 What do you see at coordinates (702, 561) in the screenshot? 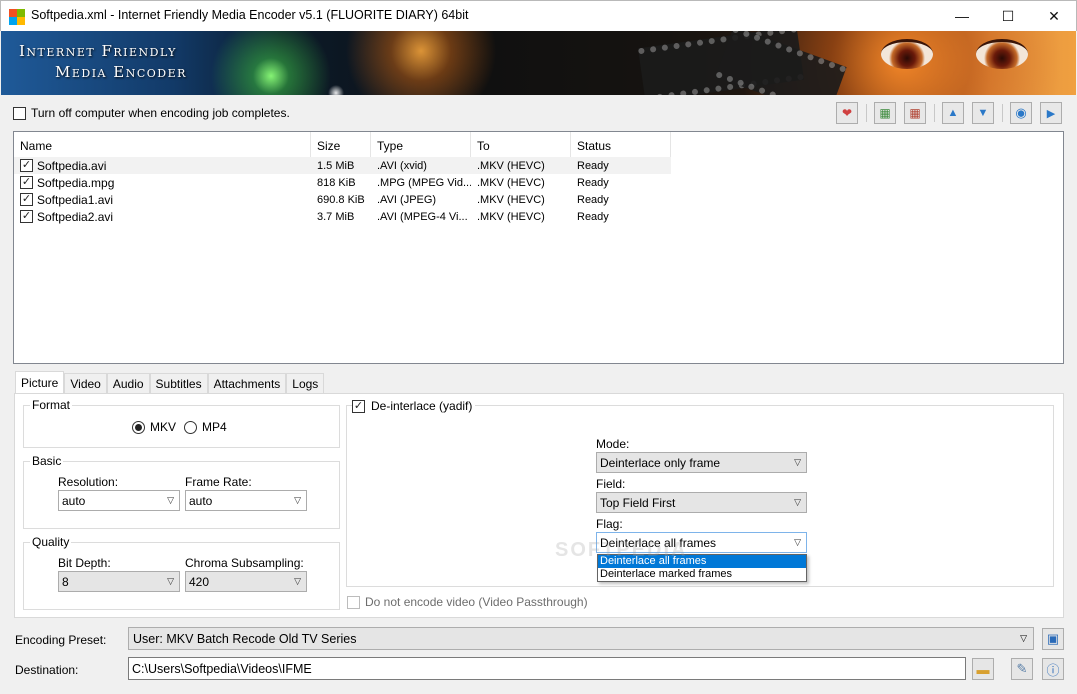
I see `flag-option-all: Deinterlace all frames` at bounding box center [702, 561].